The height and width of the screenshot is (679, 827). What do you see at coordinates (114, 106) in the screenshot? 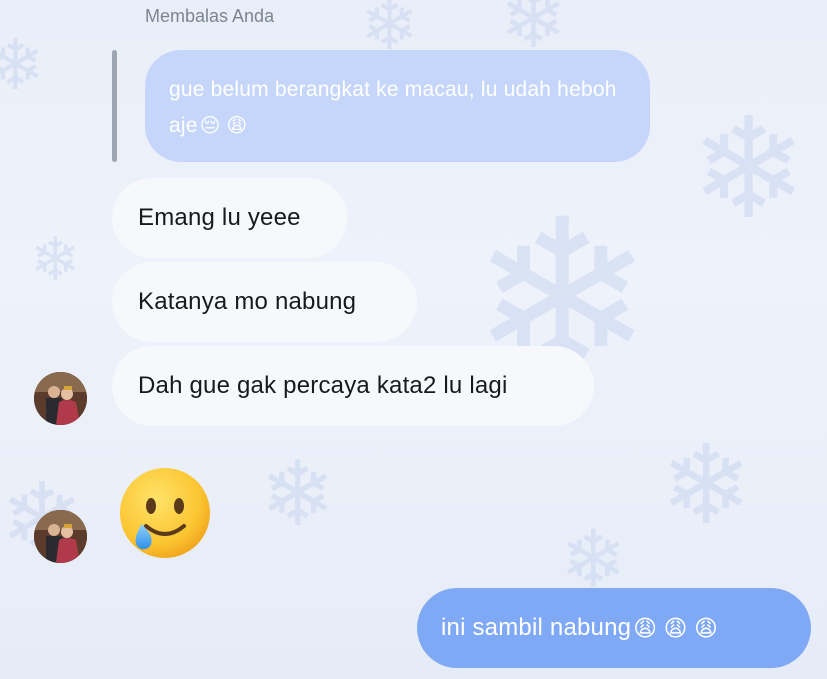
I see `reply-quote-bar` at bounding box center [114, 106].